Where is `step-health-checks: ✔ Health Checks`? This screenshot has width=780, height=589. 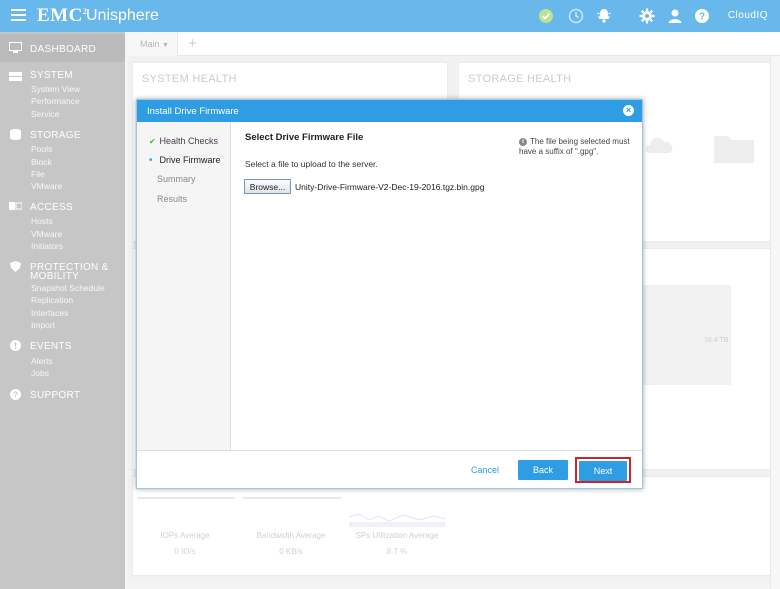
step-health-checks: ✔ Health Checks is located at coordinates (183, 141).